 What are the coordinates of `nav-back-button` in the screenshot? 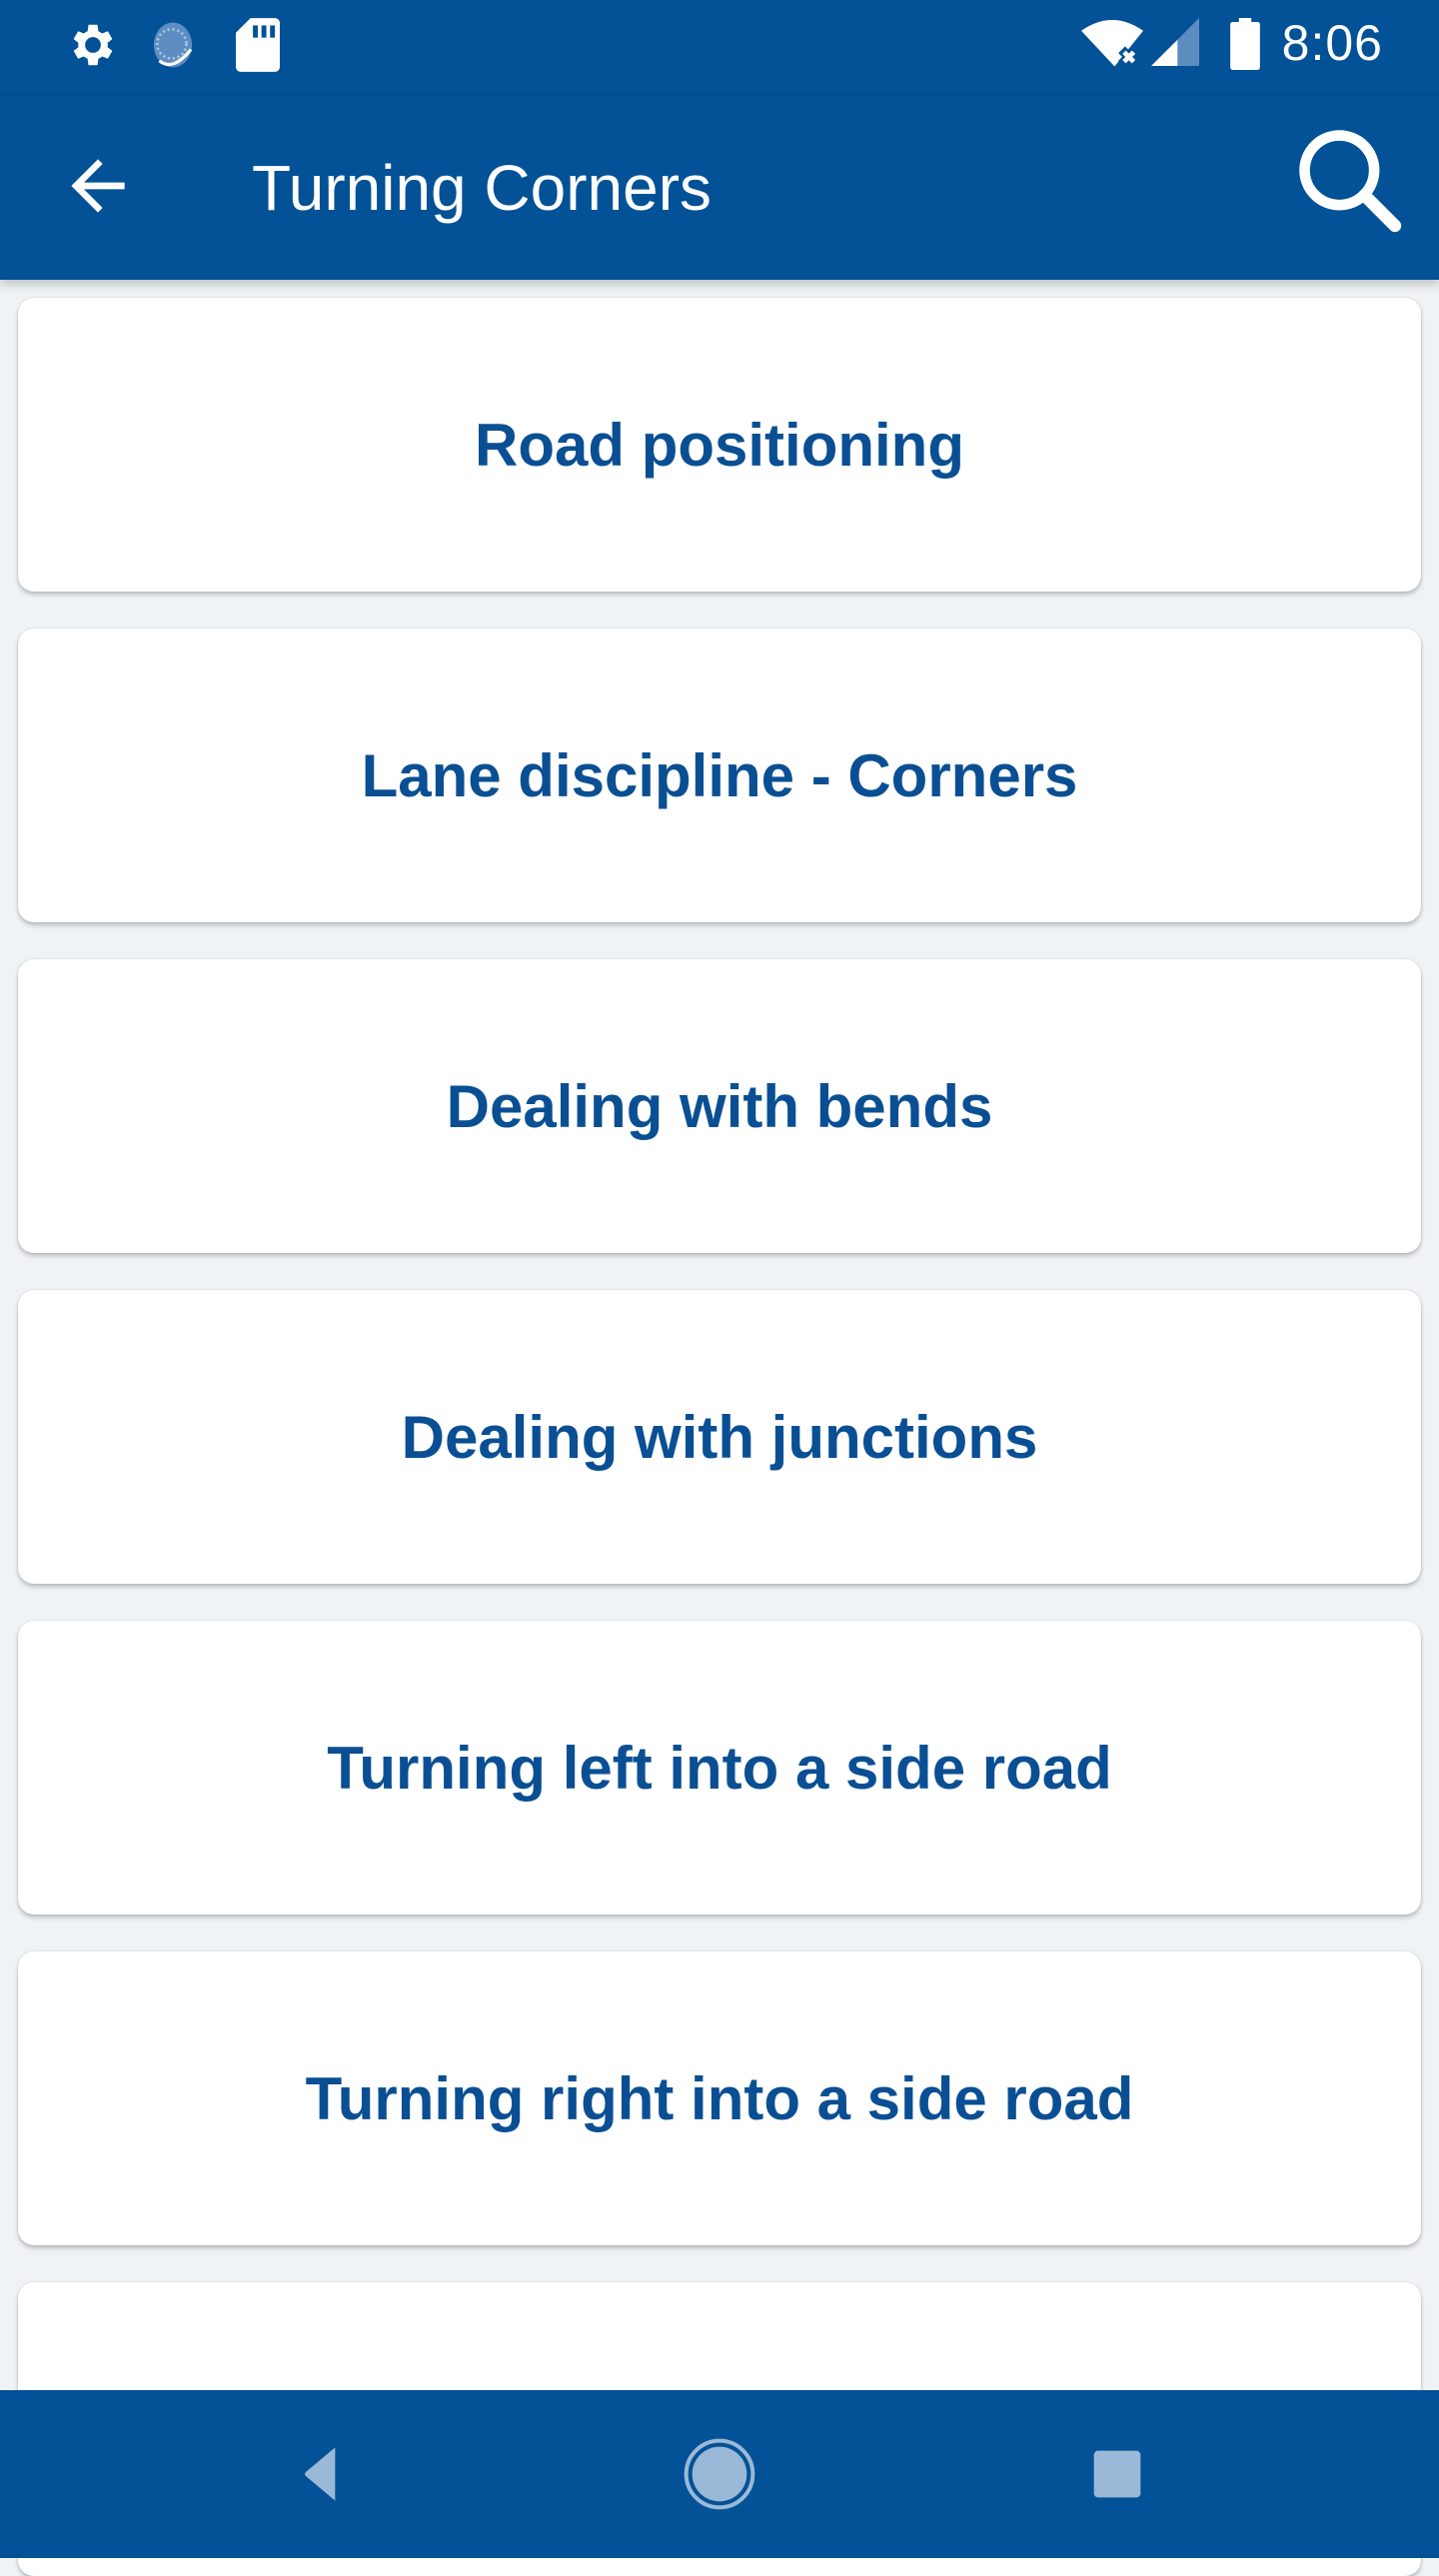 It's located at (322, 2474).